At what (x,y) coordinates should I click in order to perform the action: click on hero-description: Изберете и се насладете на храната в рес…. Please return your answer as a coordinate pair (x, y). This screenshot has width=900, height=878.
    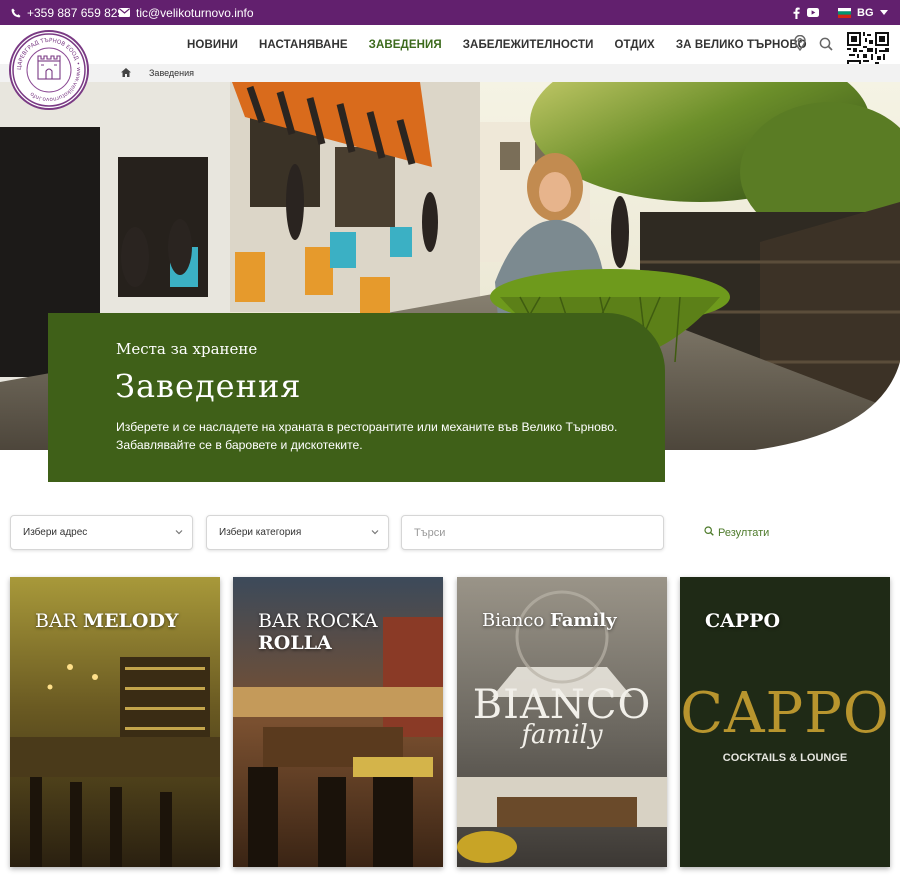
    Looking at the image, I should click on (367, 436).